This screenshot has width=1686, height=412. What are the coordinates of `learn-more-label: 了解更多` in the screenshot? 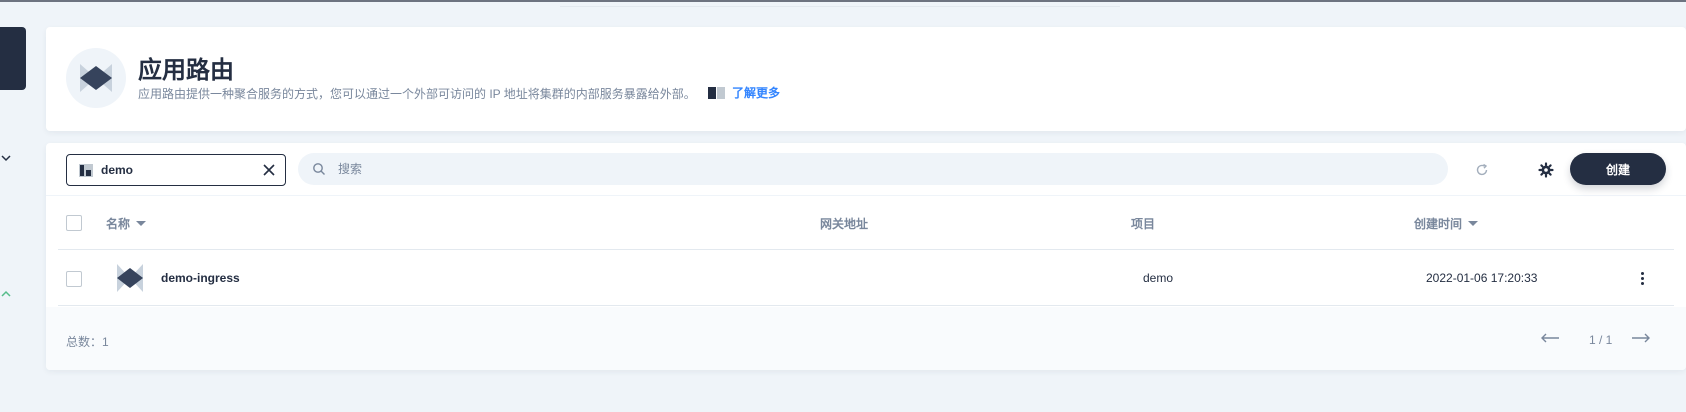 It's located at (756, 93).